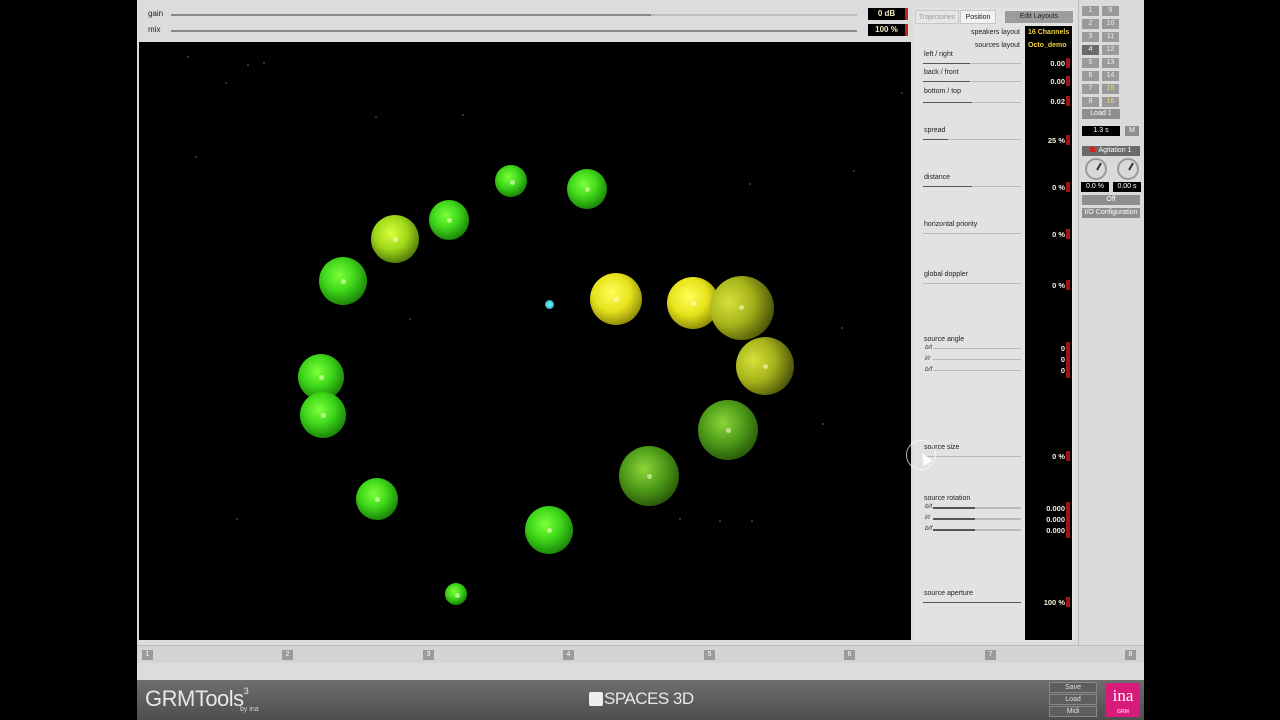 This screenshot has width=1280, height=720. I want to click on horizontal-priority-value: 0 %, so click(1045, 234).